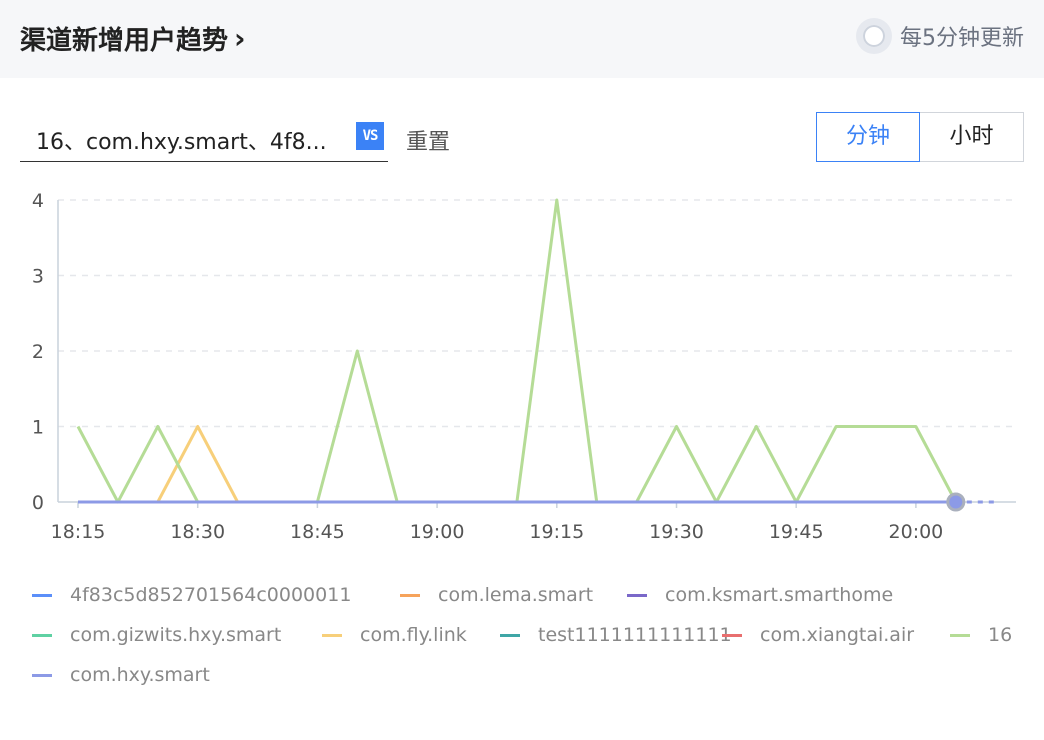  Describe the element at coordinates (981, 635) in the screenshot. I see `legend-item: 16` at that location.